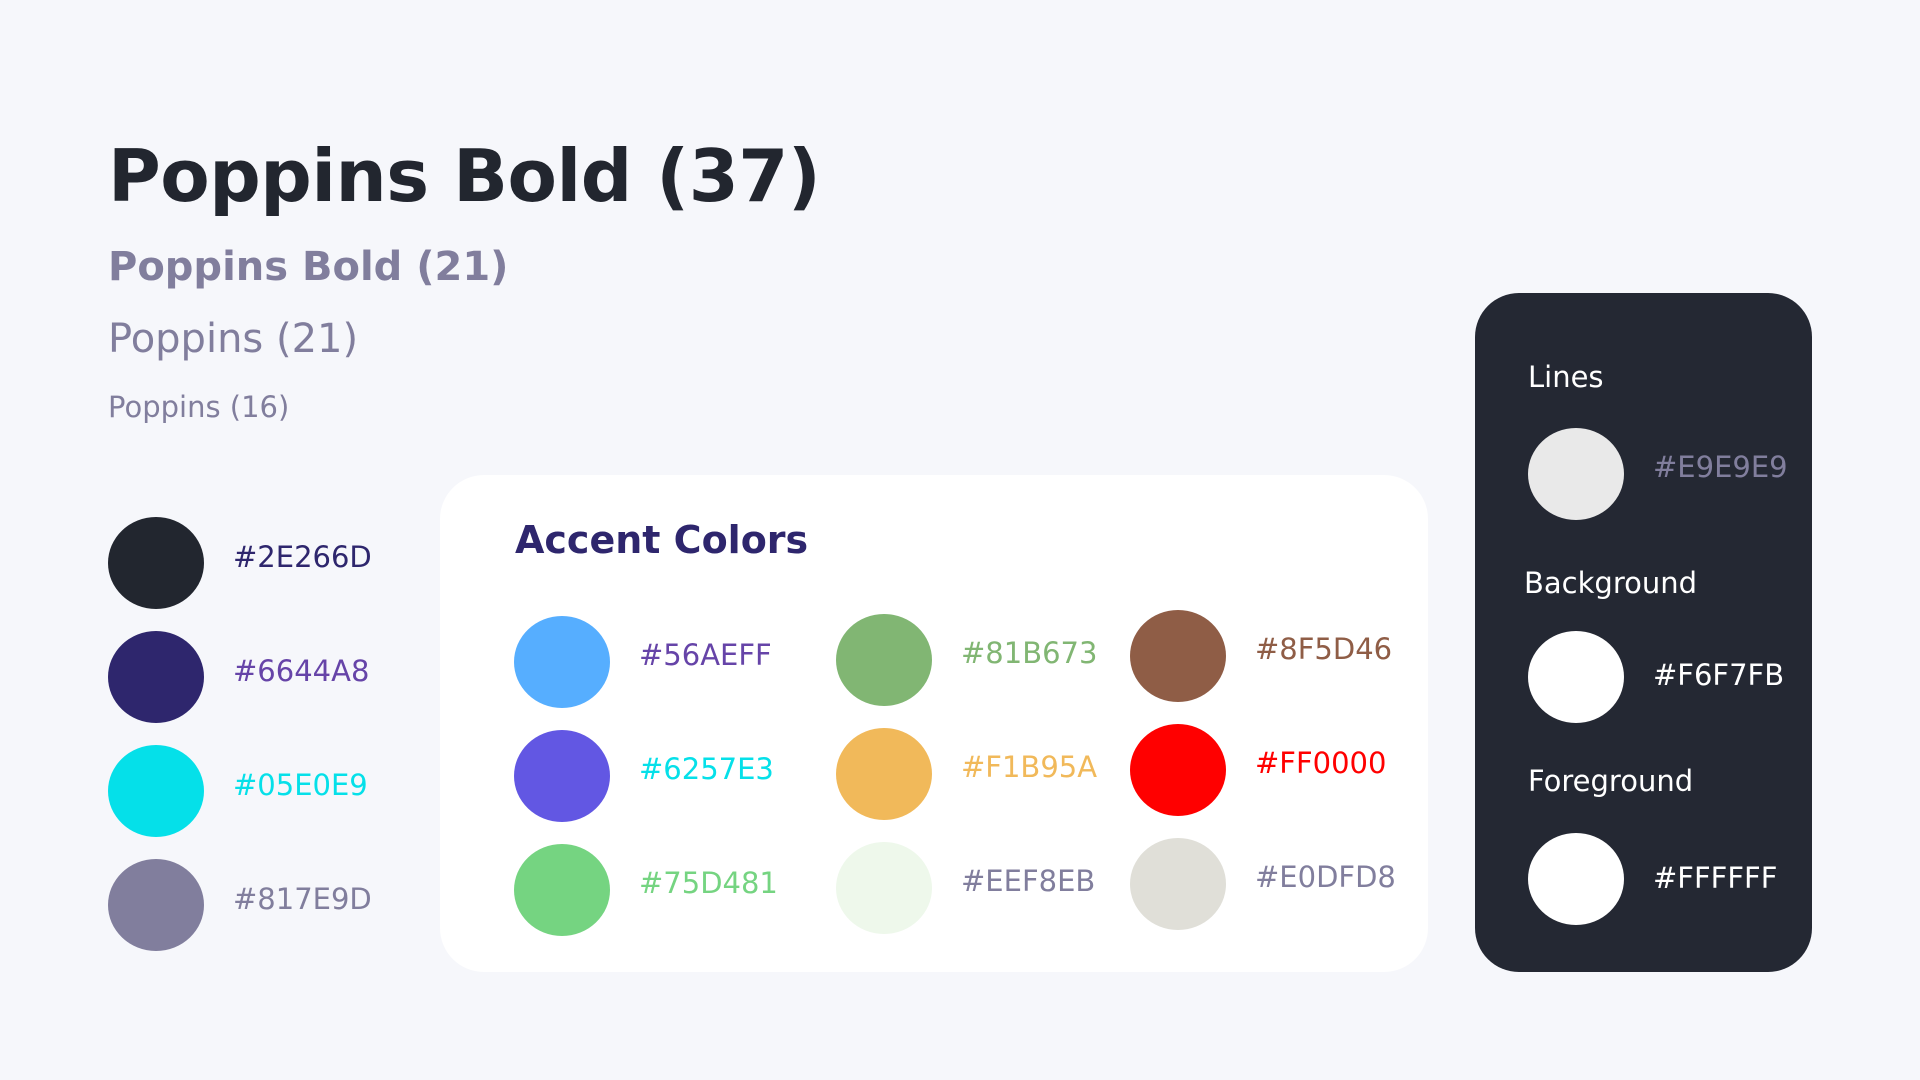 The height and width of the screenshot is (1080, 1920). I want to click on accent-hex-1: #56AEFF, so click(705, 655).